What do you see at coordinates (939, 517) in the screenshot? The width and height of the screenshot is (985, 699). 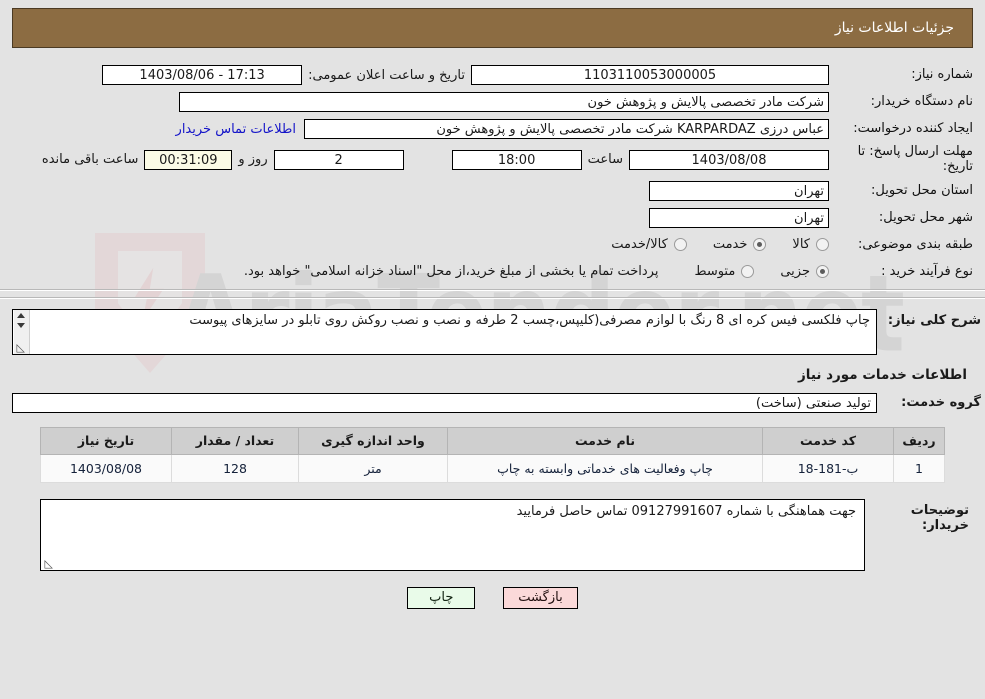 I see `buyer-notes-label: توضیحات خریدار:` at bounding box center [939, 517].